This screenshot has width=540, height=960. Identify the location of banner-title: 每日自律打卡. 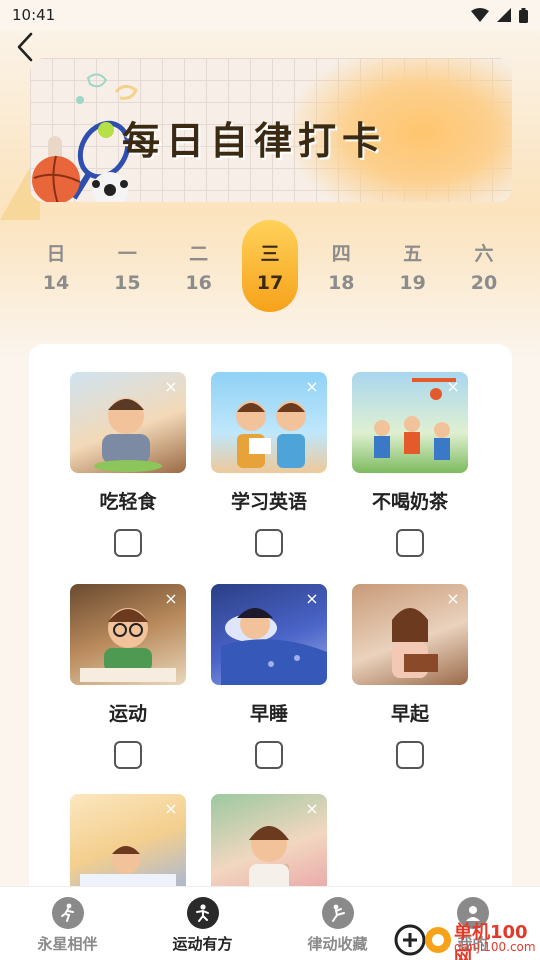
(254, 140).